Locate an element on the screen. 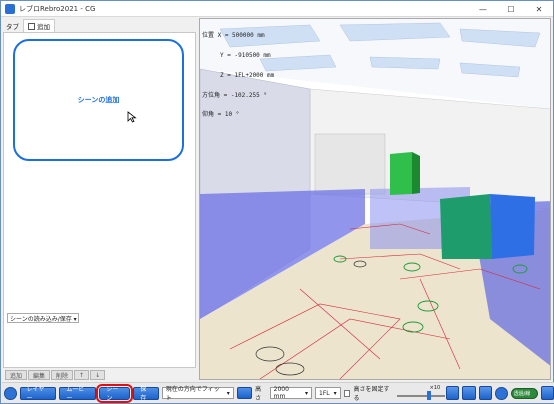 Image resolution: width=554 pixels, height=404 pixels. title-bar: レブロRebro2021 - CG — ☐ ✕ is located at coordinates (277, 9).